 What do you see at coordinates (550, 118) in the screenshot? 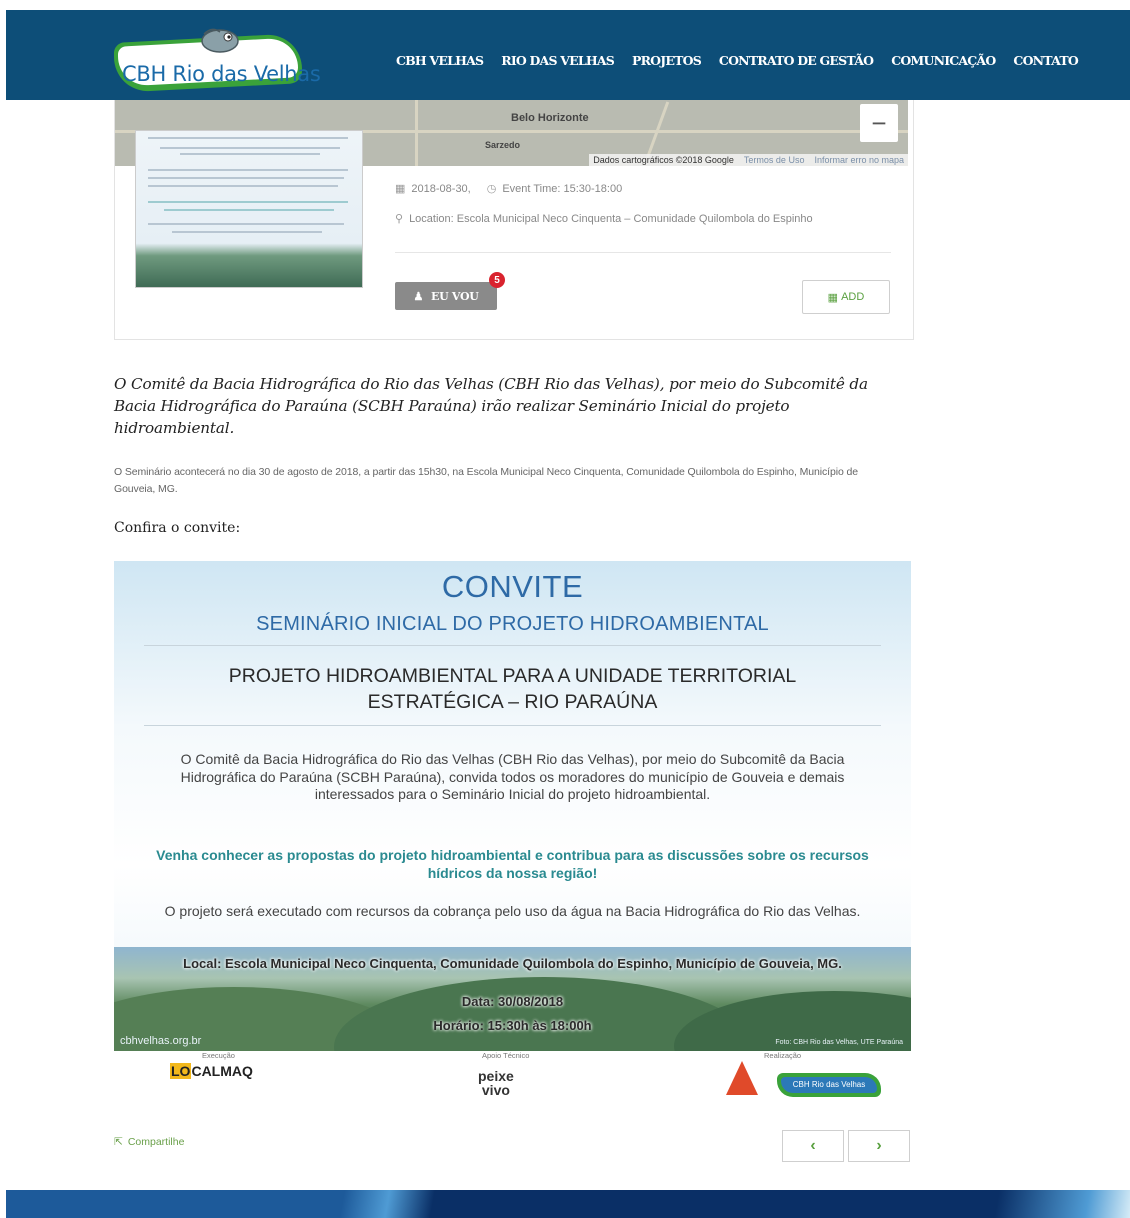
I see `map-label: Belo Horizonte` at bounding box center [550, 118].